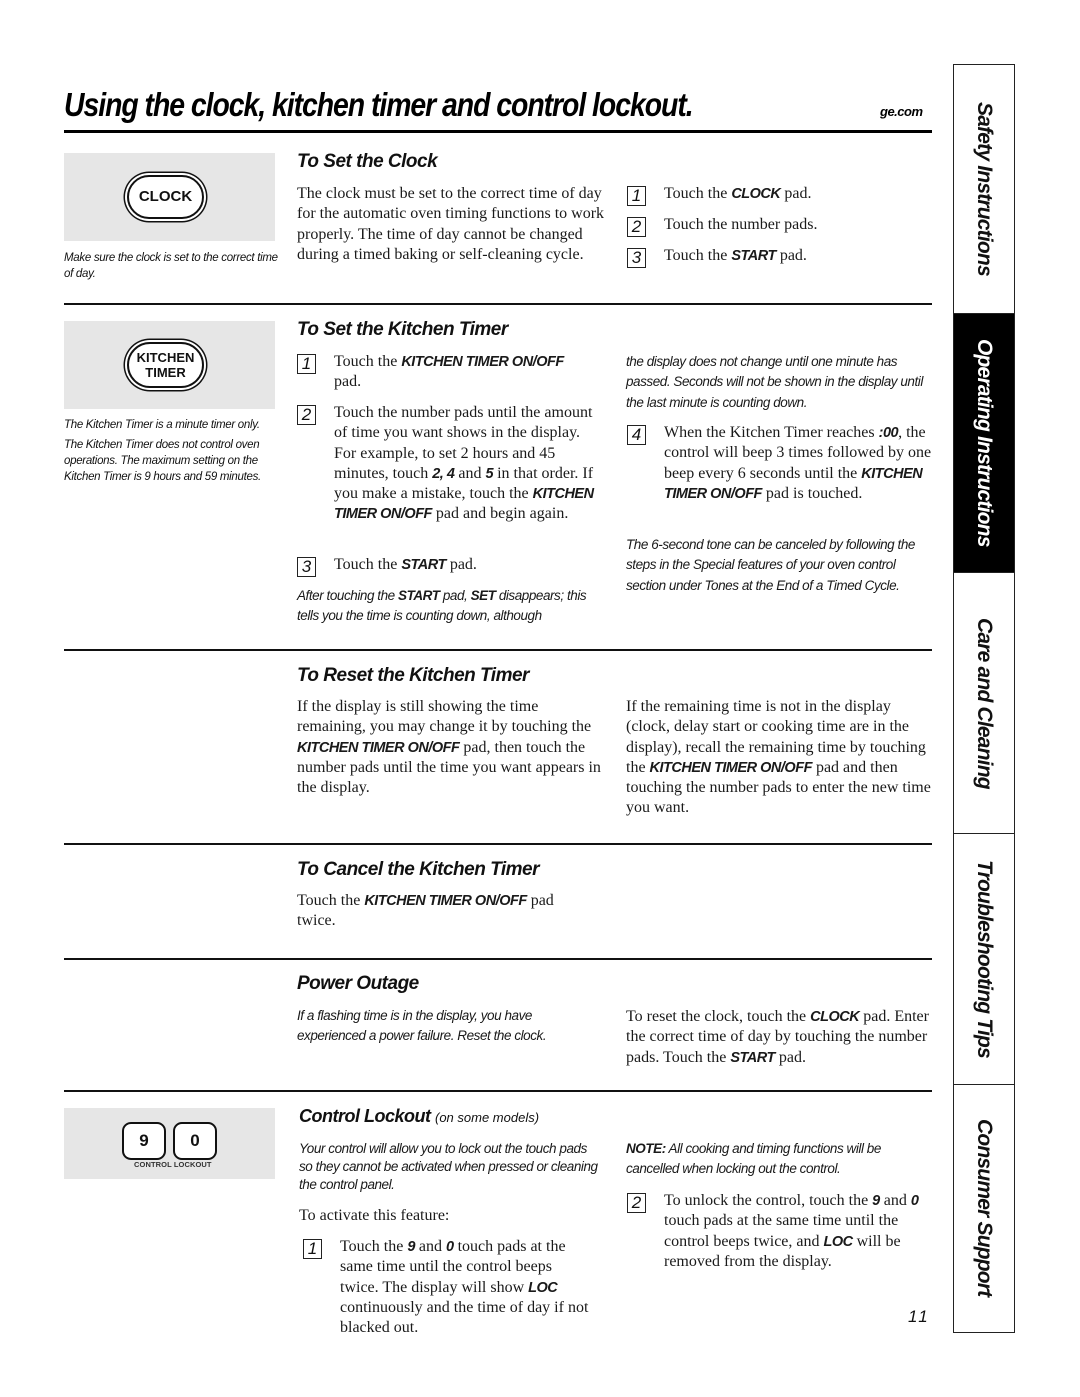 The image size is (1080, 1397). Describe the element at coordinates (483, 595) in the screenshot. I see `keyword: SET` at that location.